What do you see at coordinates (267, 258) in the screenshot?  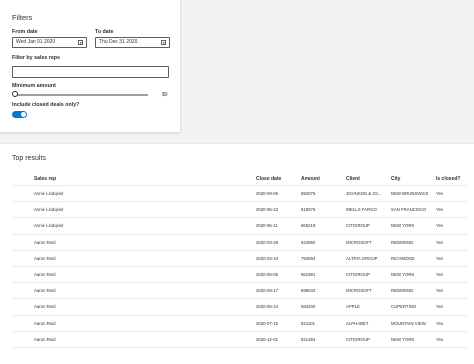 I see `cell-close-date: 2020-04-10` at bounding box center [267, 258].